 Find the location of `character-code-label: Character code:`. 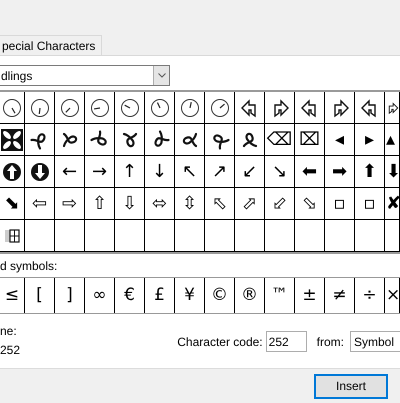

character-code-label: Character code: is located at coordinates (220, 342).